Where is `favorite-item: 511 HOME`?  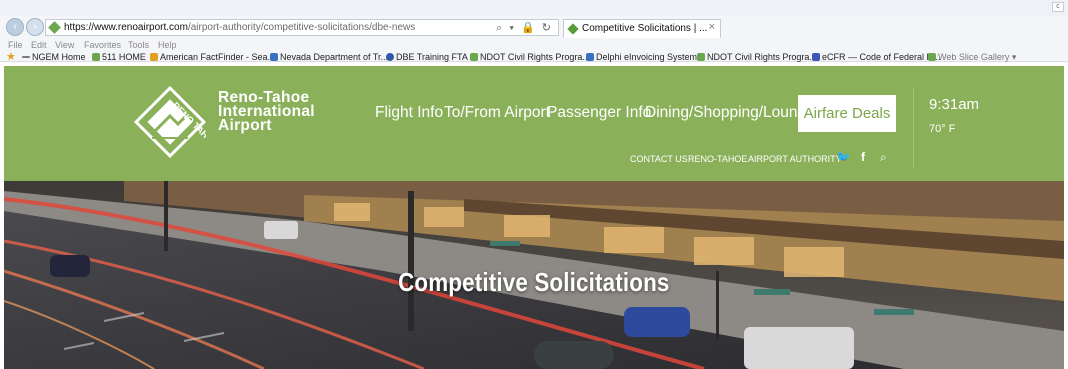
favorite-item: 511 HOME is located at coordinates (119, 57).